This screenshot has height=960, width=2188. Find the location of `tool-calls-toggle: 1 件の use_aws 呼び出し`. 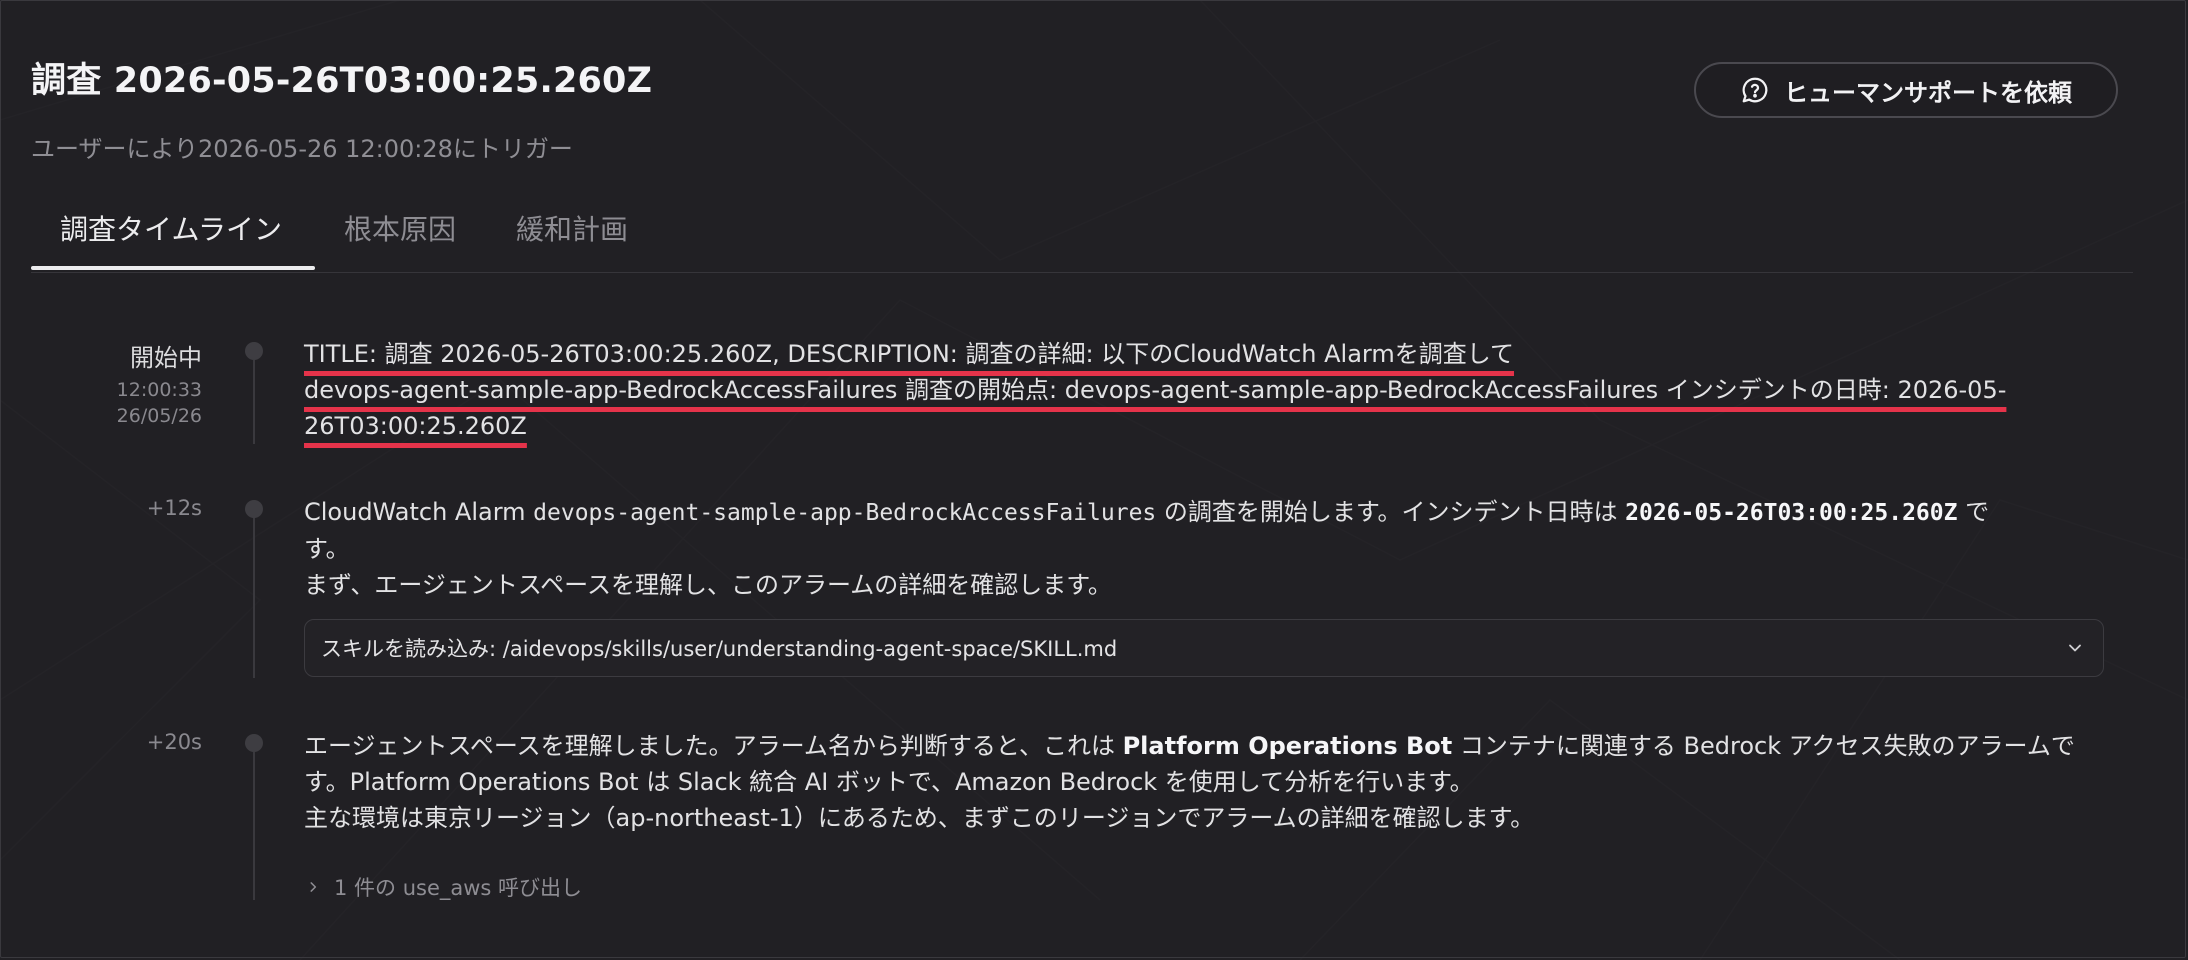

tool-calls-toggle: 1 件の use_aws 呼び出し is located at coordinates (444, 887).